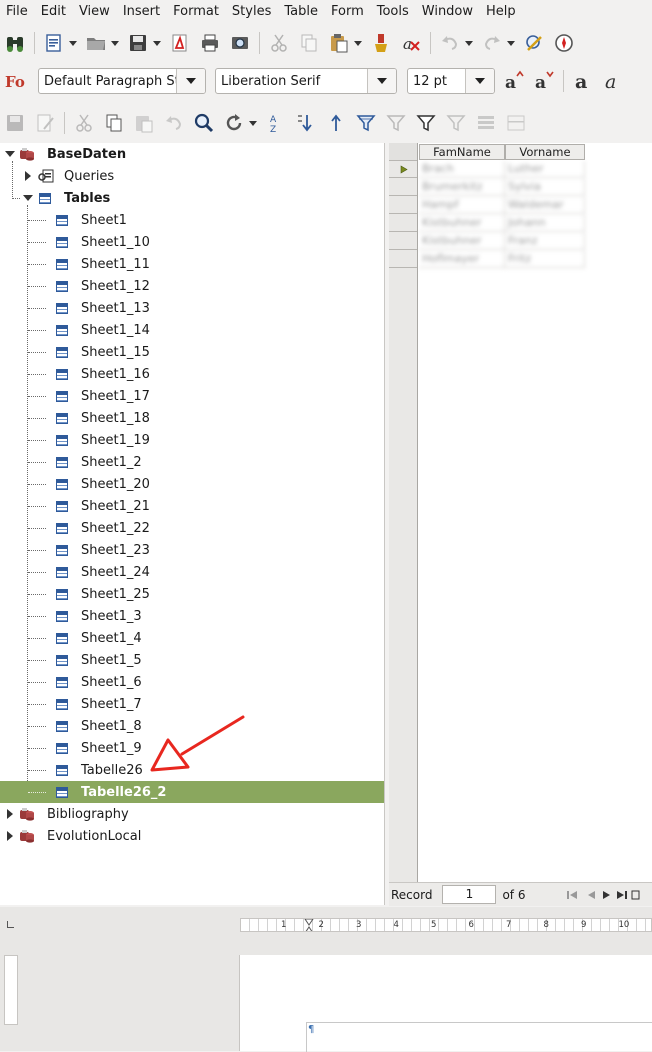 The width and height of the screenshot is (652, 1052). Describe the element at coordinates (15, 123) in the screenshot. I see `save-record-icon` at that location.